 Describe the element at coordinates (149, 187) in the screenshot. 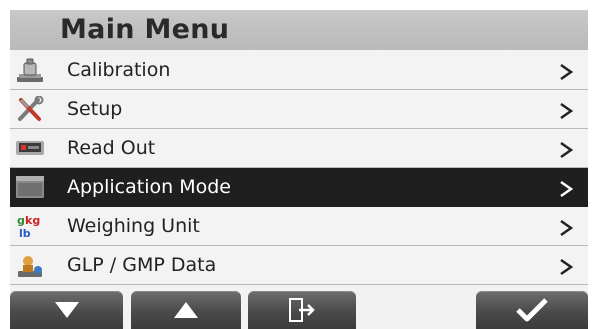

I see `menu-item-label: Application Mode` at that location.